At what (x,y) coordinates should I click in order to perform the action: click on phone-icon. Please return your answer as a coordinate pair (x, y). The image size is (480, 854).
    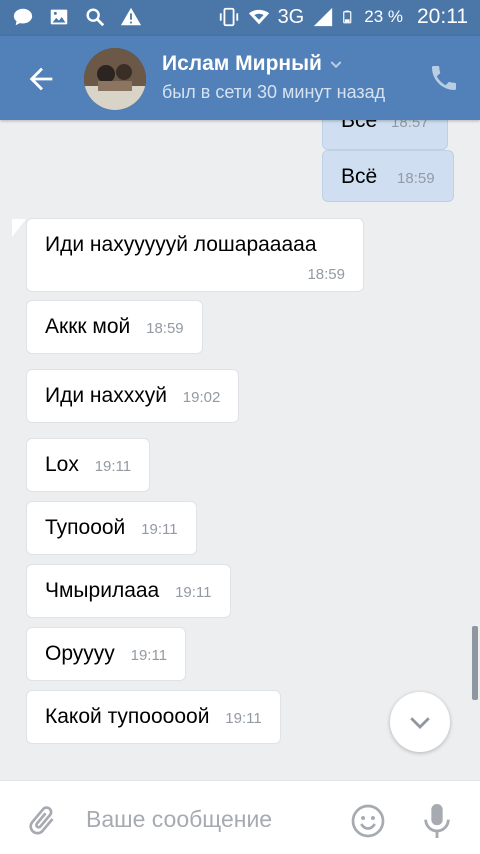
    Looking at the image, I should click on (444, 78).